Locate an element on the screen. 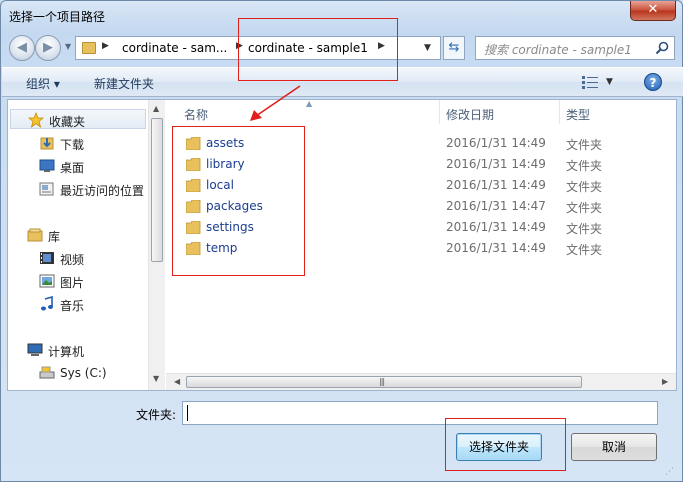  sidebar-item-pictures: 图片 is located at coordinates (78, 281).